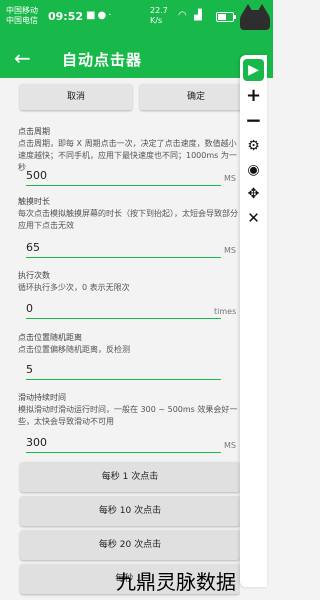  I want to click on swipe-duration-unit: MS, so click(230, 445).